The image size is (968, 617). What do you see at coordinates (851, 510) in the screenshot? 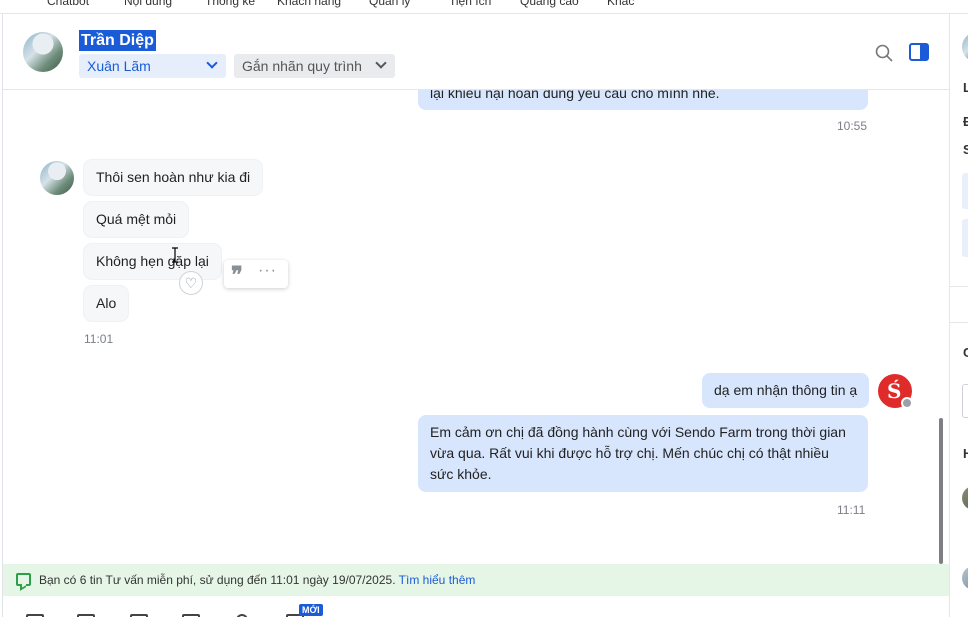
I see `message-time: 11:11` at bounding box center [851, 510].